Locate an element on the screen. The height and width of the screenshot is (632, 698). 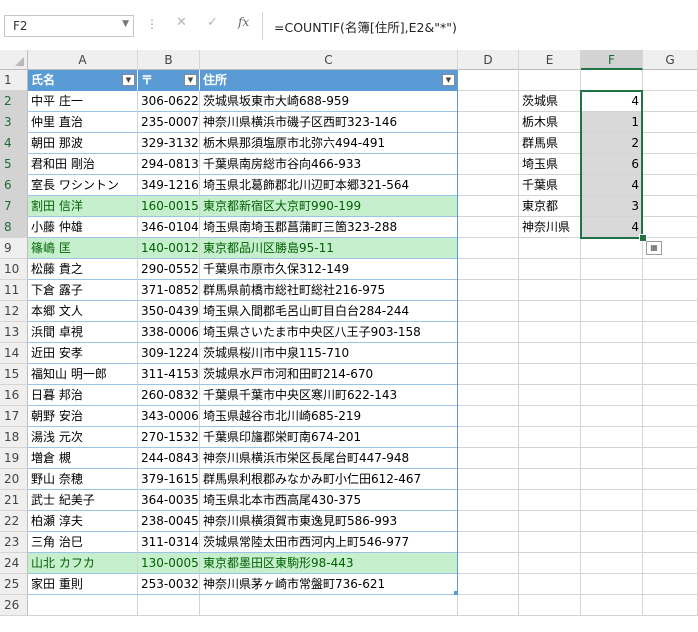
address-cell: 千葉県南房総市谷向466-933 is located at coordinates (329, 164).